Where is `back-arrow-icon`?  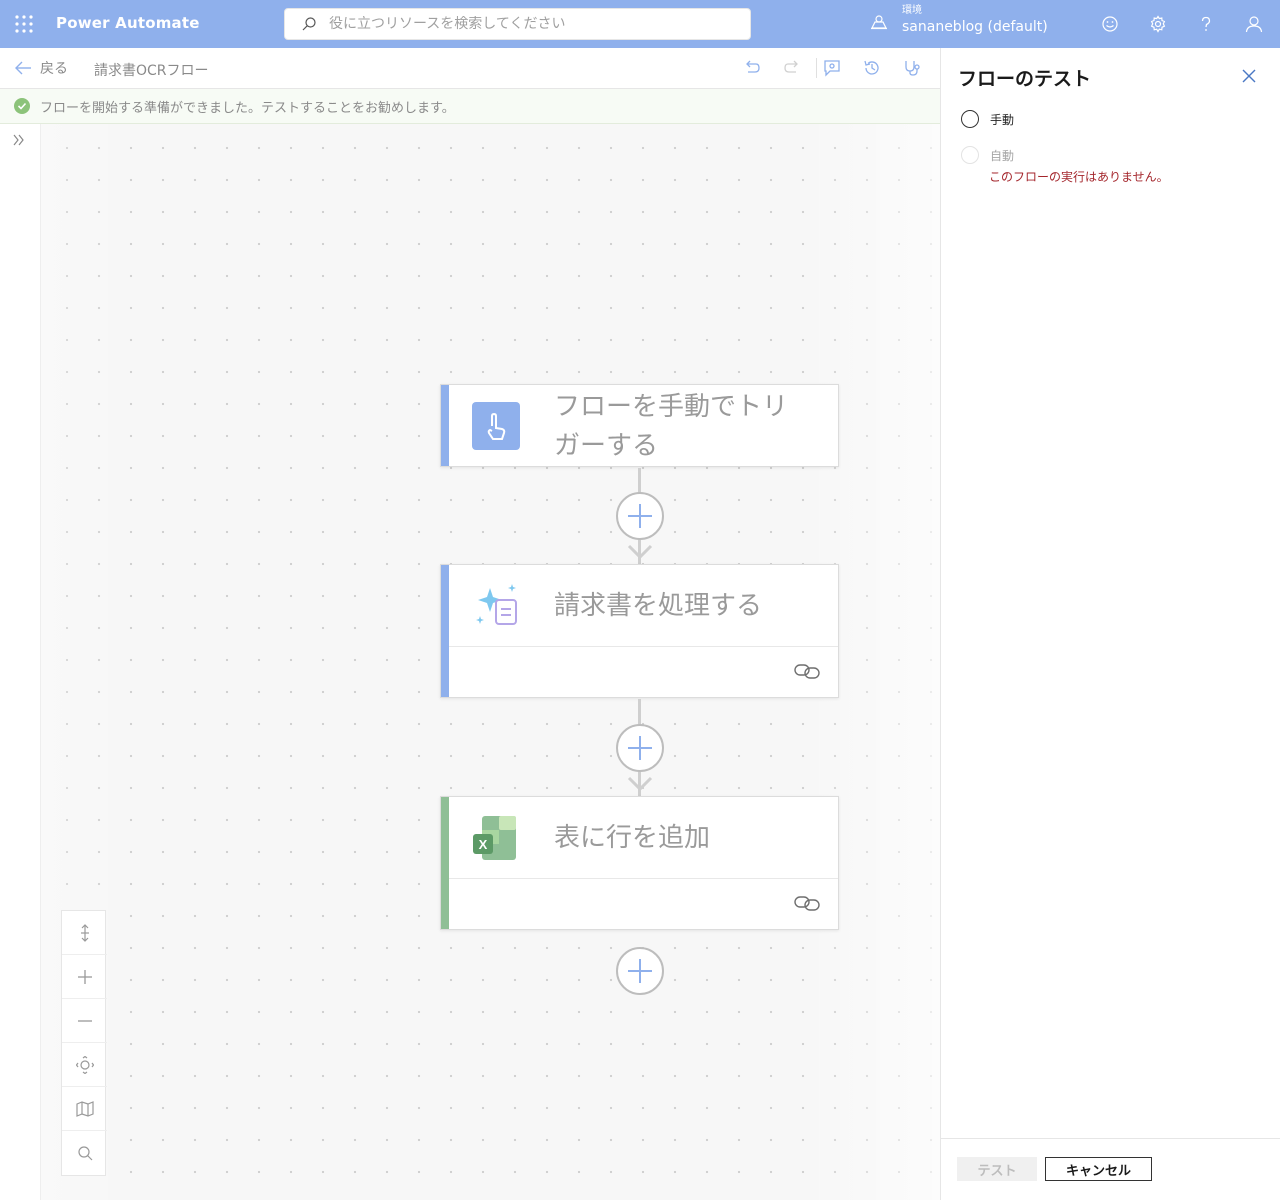
back-arrow-icon is located at coordinates (23, 68).